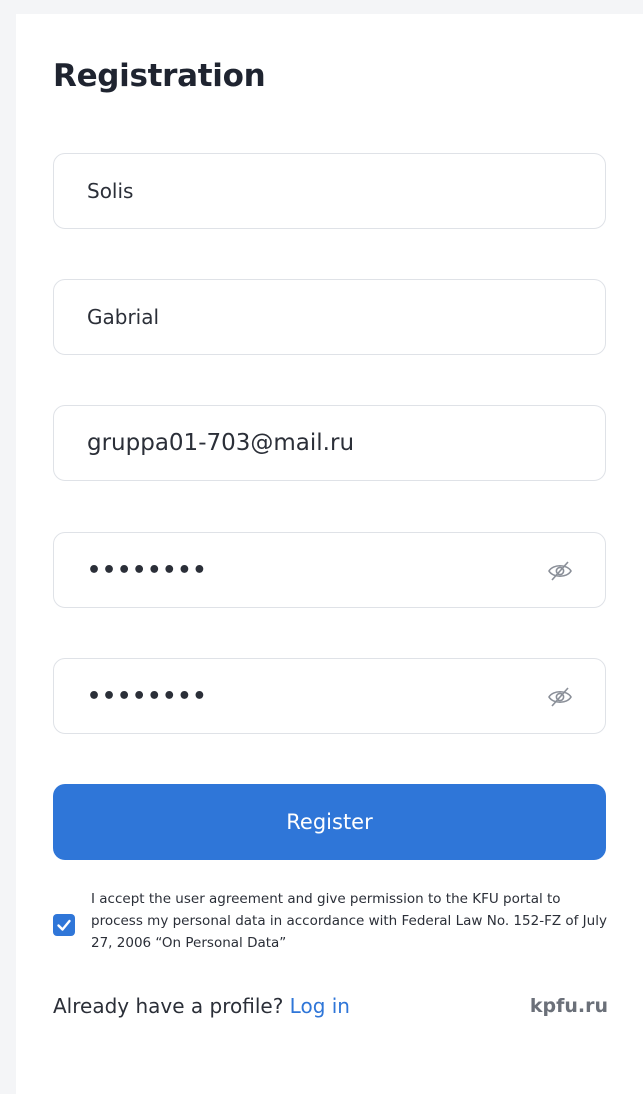  What do you see at coordinates (329, 822) in the screenshot?
I see `register-button: Register` at bounding box center [329, 822].